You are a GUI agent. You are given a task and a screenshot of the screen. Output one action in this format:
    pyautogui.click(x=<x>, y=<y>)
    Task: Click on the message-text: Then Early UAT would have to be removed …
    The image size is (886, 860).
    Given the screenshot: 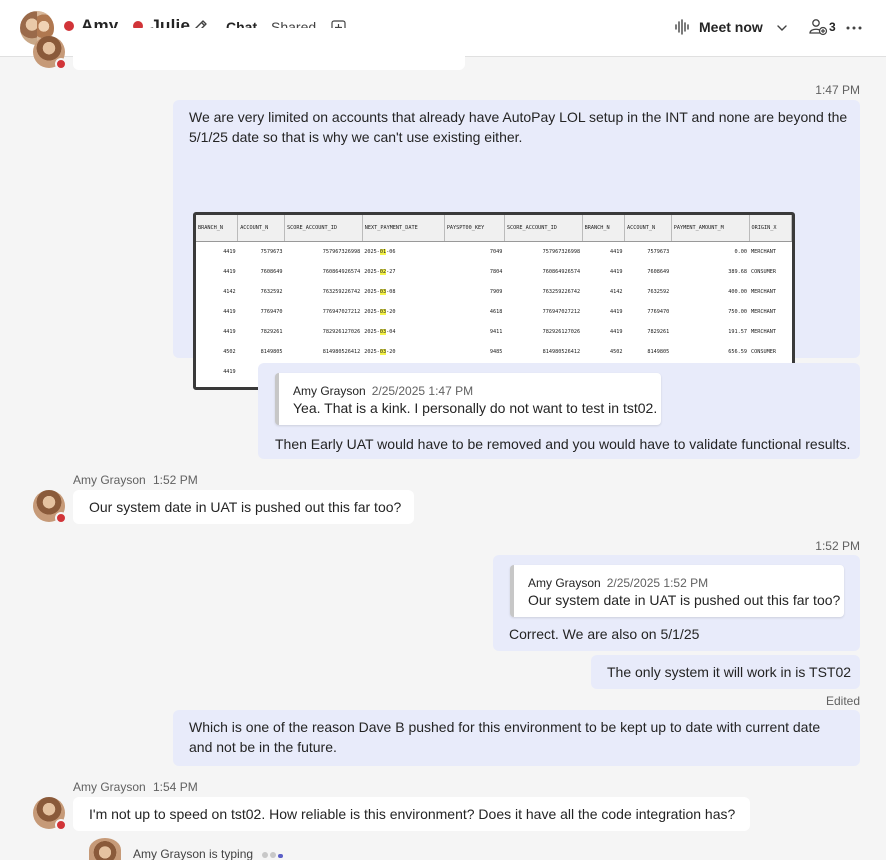 What is the action you would take?
    pyautogui.click(x=563, y=444)
    